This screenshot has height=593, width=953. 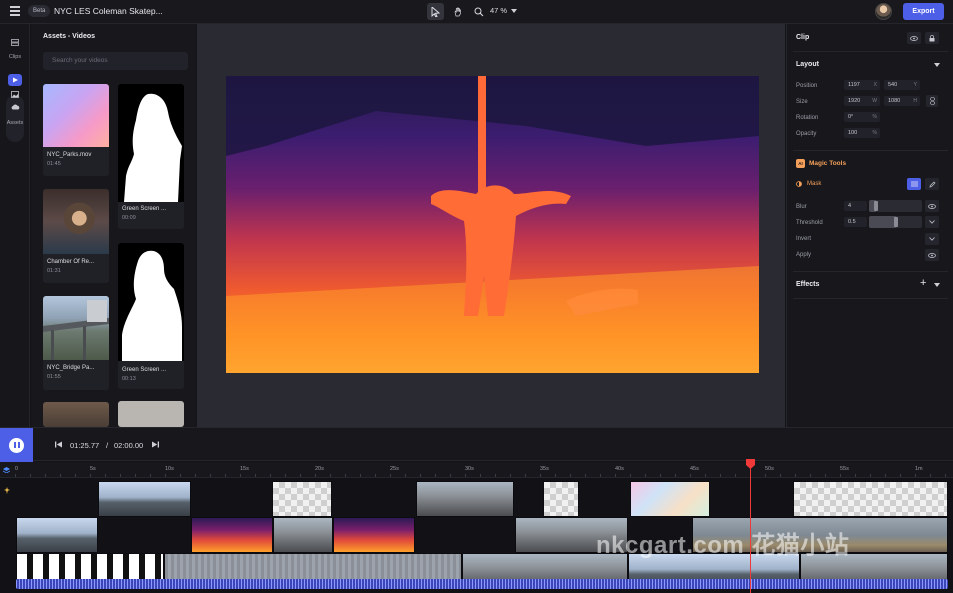 I want to click on time-ruler: 0 5s 10s 15s 20s 25s 30s 35s 40s 45s 50s 55s 1m, so click(x=476, y=470).